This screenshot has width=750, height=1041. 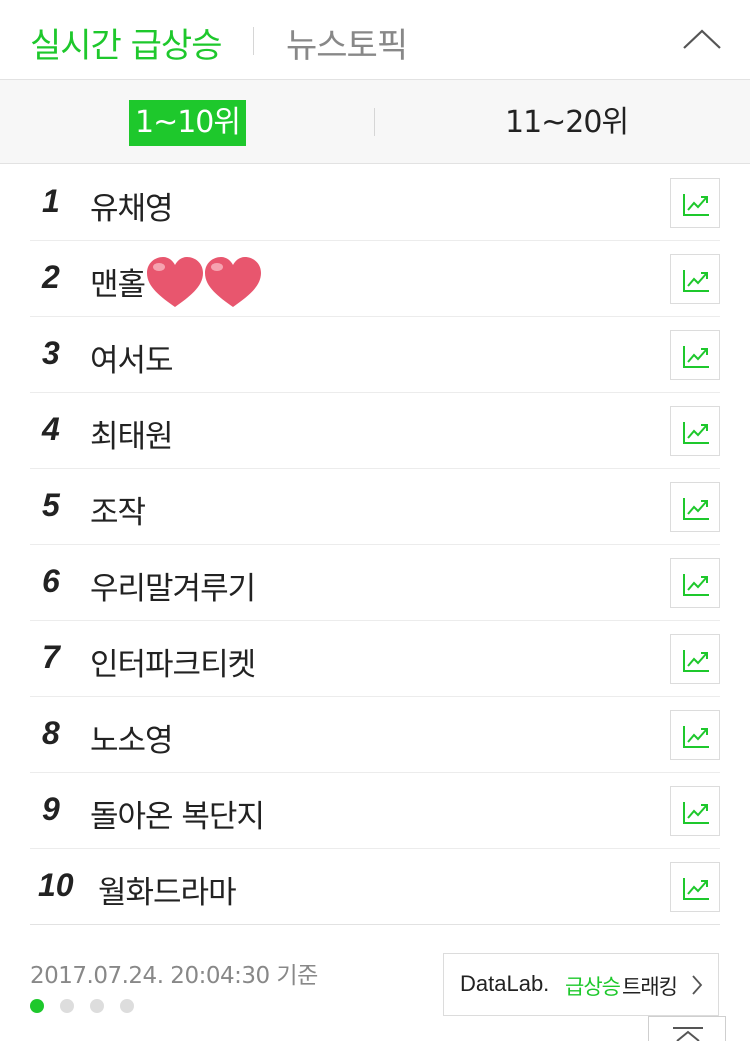 What do you see at coordinates (118, 509) in the screenshot?
I see `keyword-link: 조작` at bounding box center [118, 509].